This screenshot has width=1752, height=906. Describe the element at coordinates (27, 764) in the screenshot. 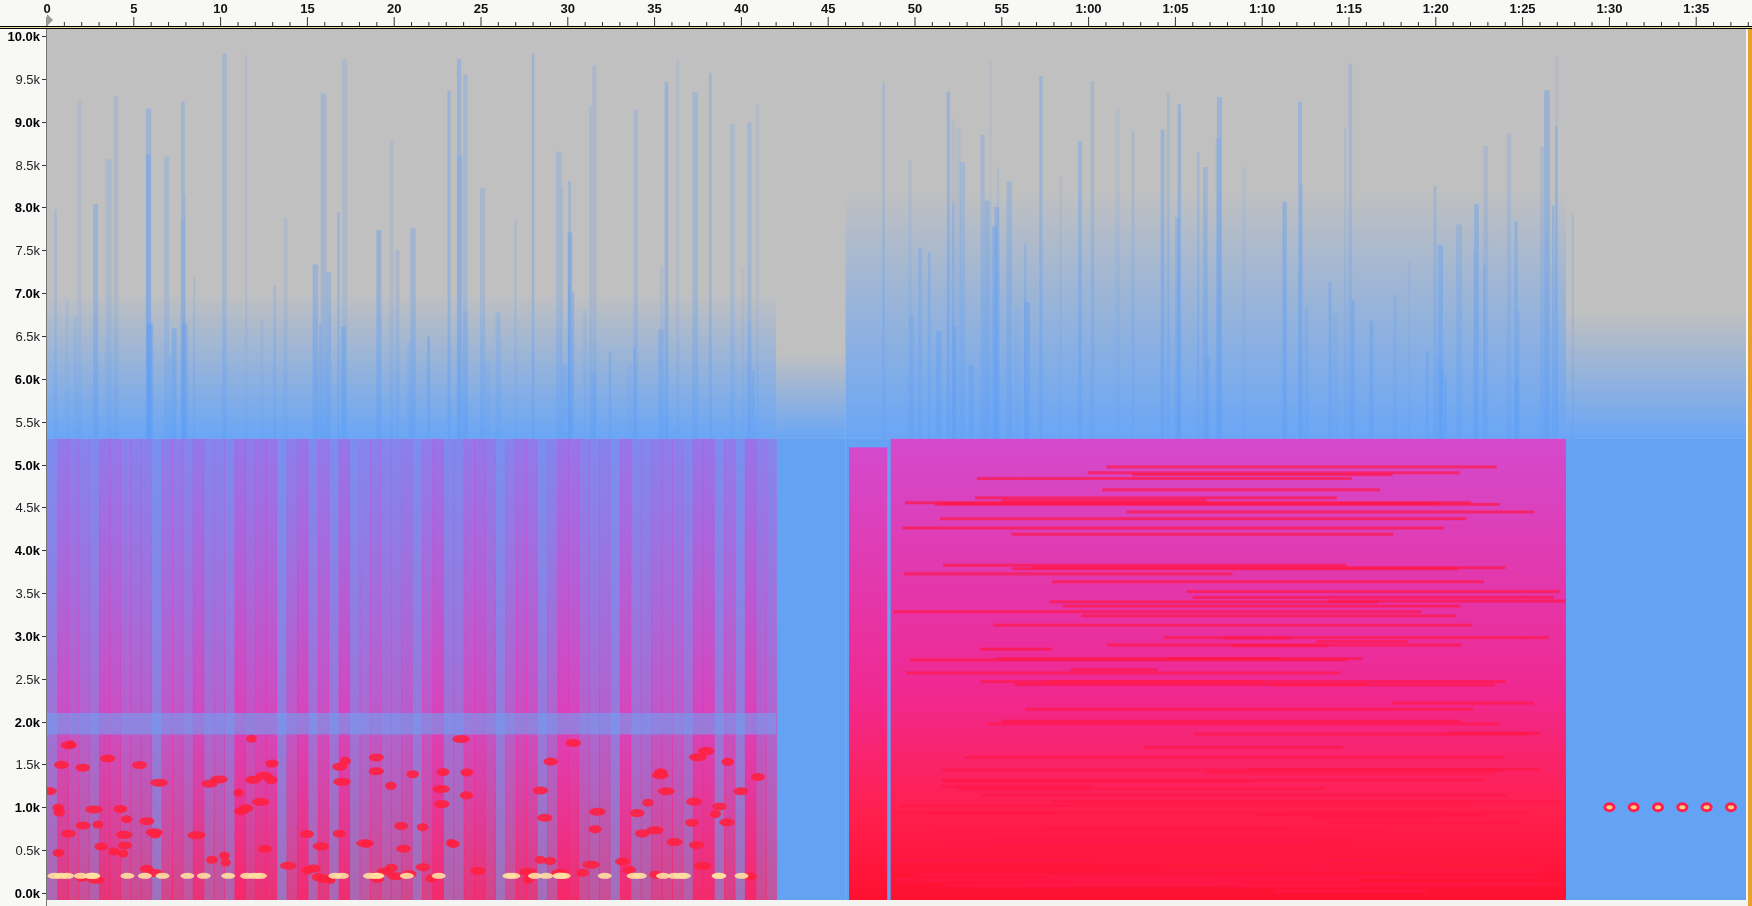

I see `frequency-label: 1.5k` at that location.